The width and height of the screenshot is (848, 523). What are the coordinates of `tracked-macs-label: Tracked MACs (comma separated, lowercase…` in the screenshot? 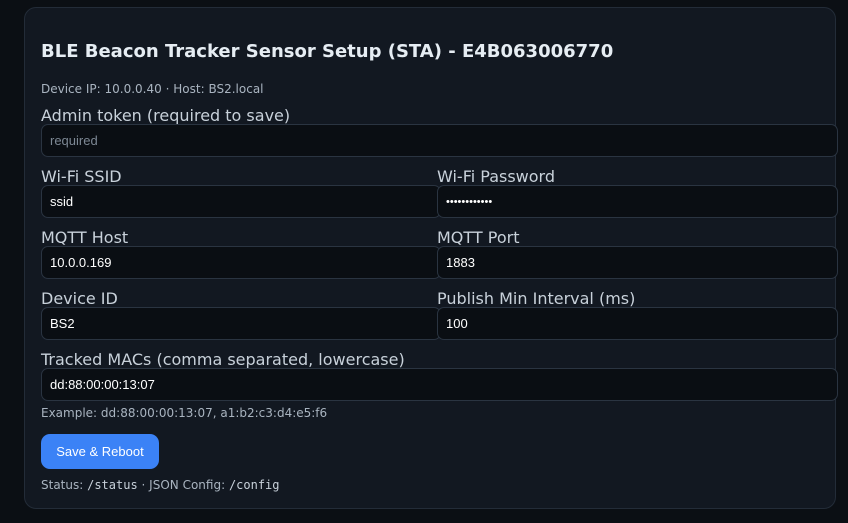 It's located at (223, 359).